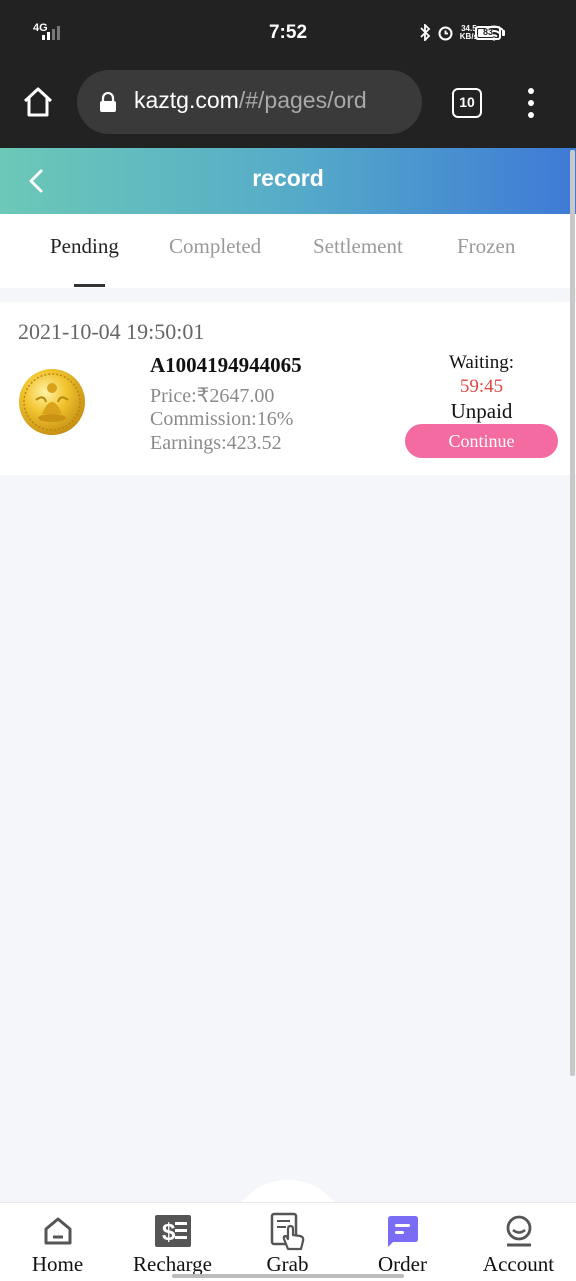 Image resolution: width=576 pixels, height=1281 pixels. What do you see at coordinates (445, 33) in the screenshot?
I see `alarm-icon` at bounding box center [445, 33].